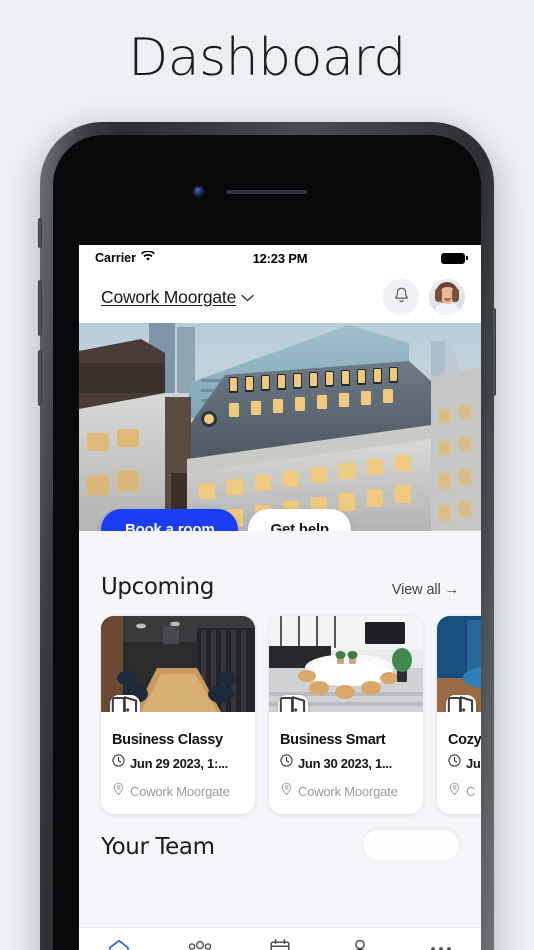 Image resolution: width=534 pixels, height=950 pixels. I want to click on status-bar-left: Carrier, so click(125, 257).